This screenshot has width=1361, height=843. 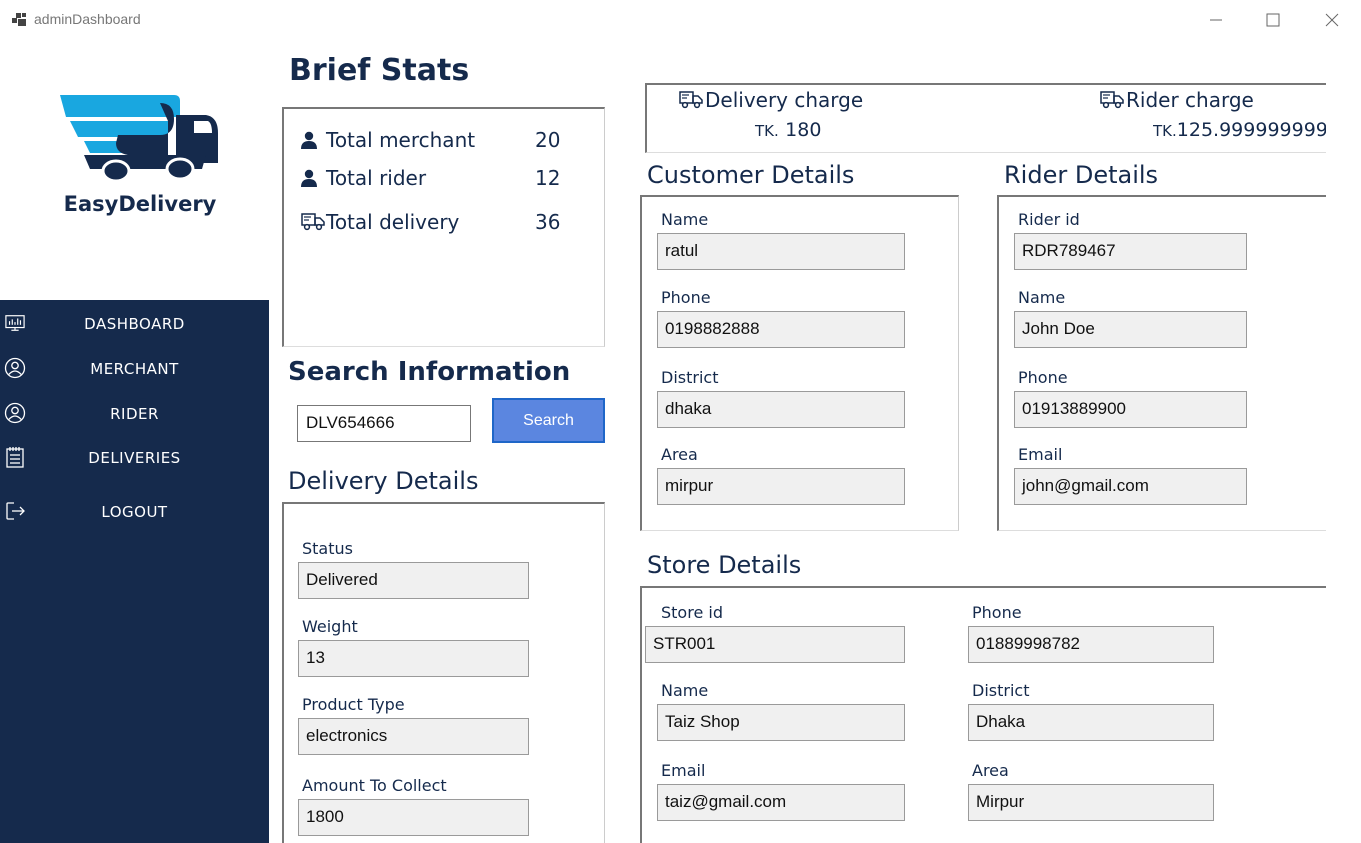 What do you see at coordinates (413, 736) in the screenshot?
I see `product-type-field: electronics` at bounding box center [413, 736].